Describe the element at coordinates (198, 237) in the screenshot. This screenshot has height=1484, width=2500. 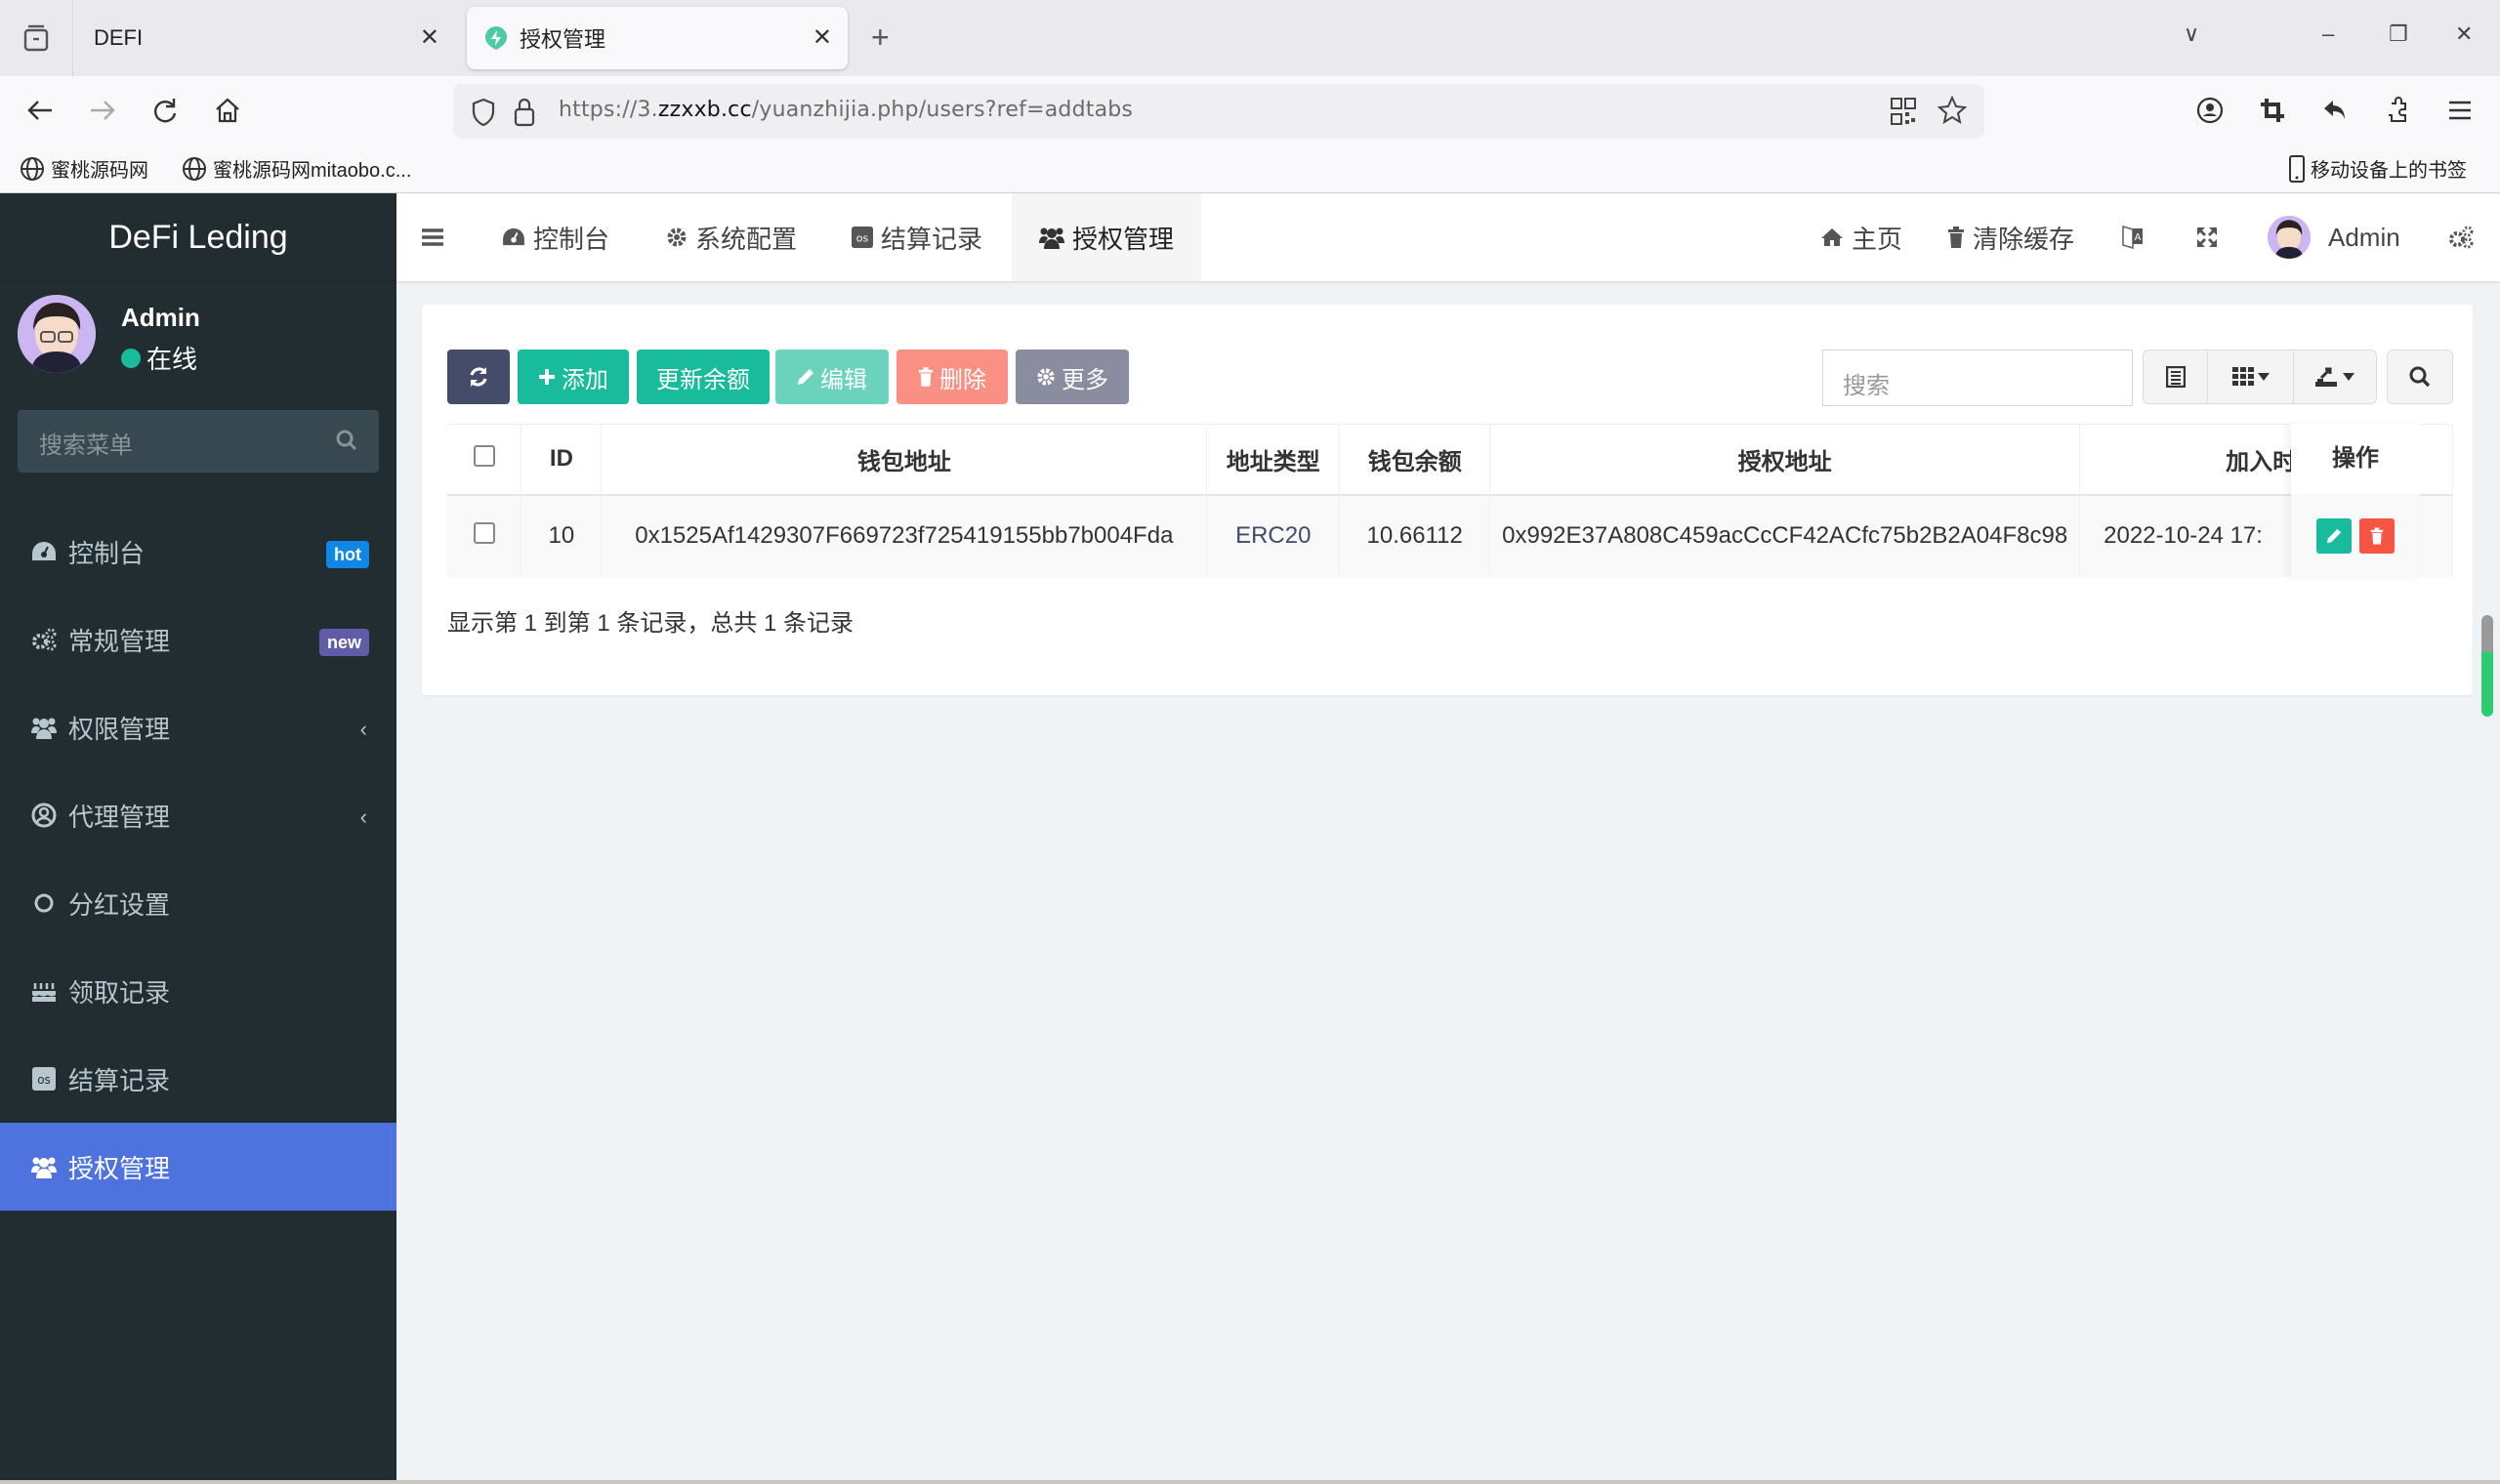
I see `app-logo: DeFi Leding` at that location.